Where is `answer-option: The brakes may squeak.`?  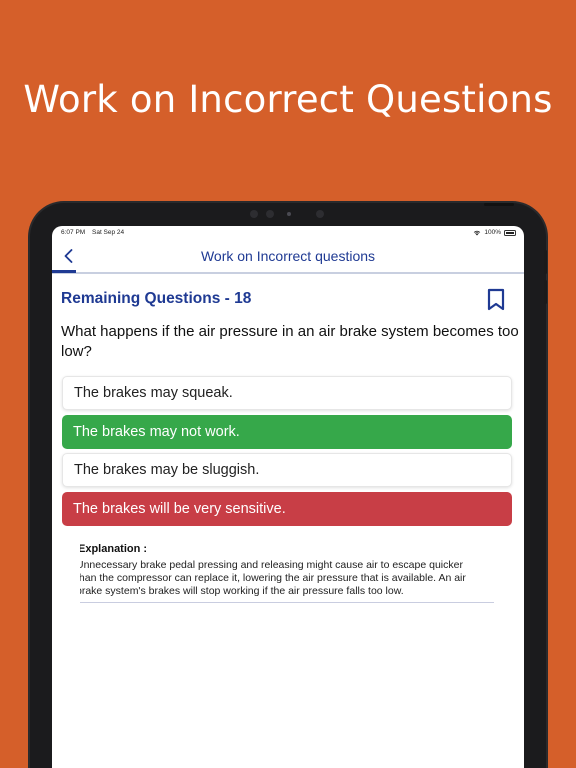 answer-option: The brakes may squeak. is located at coordinates (287, 393).